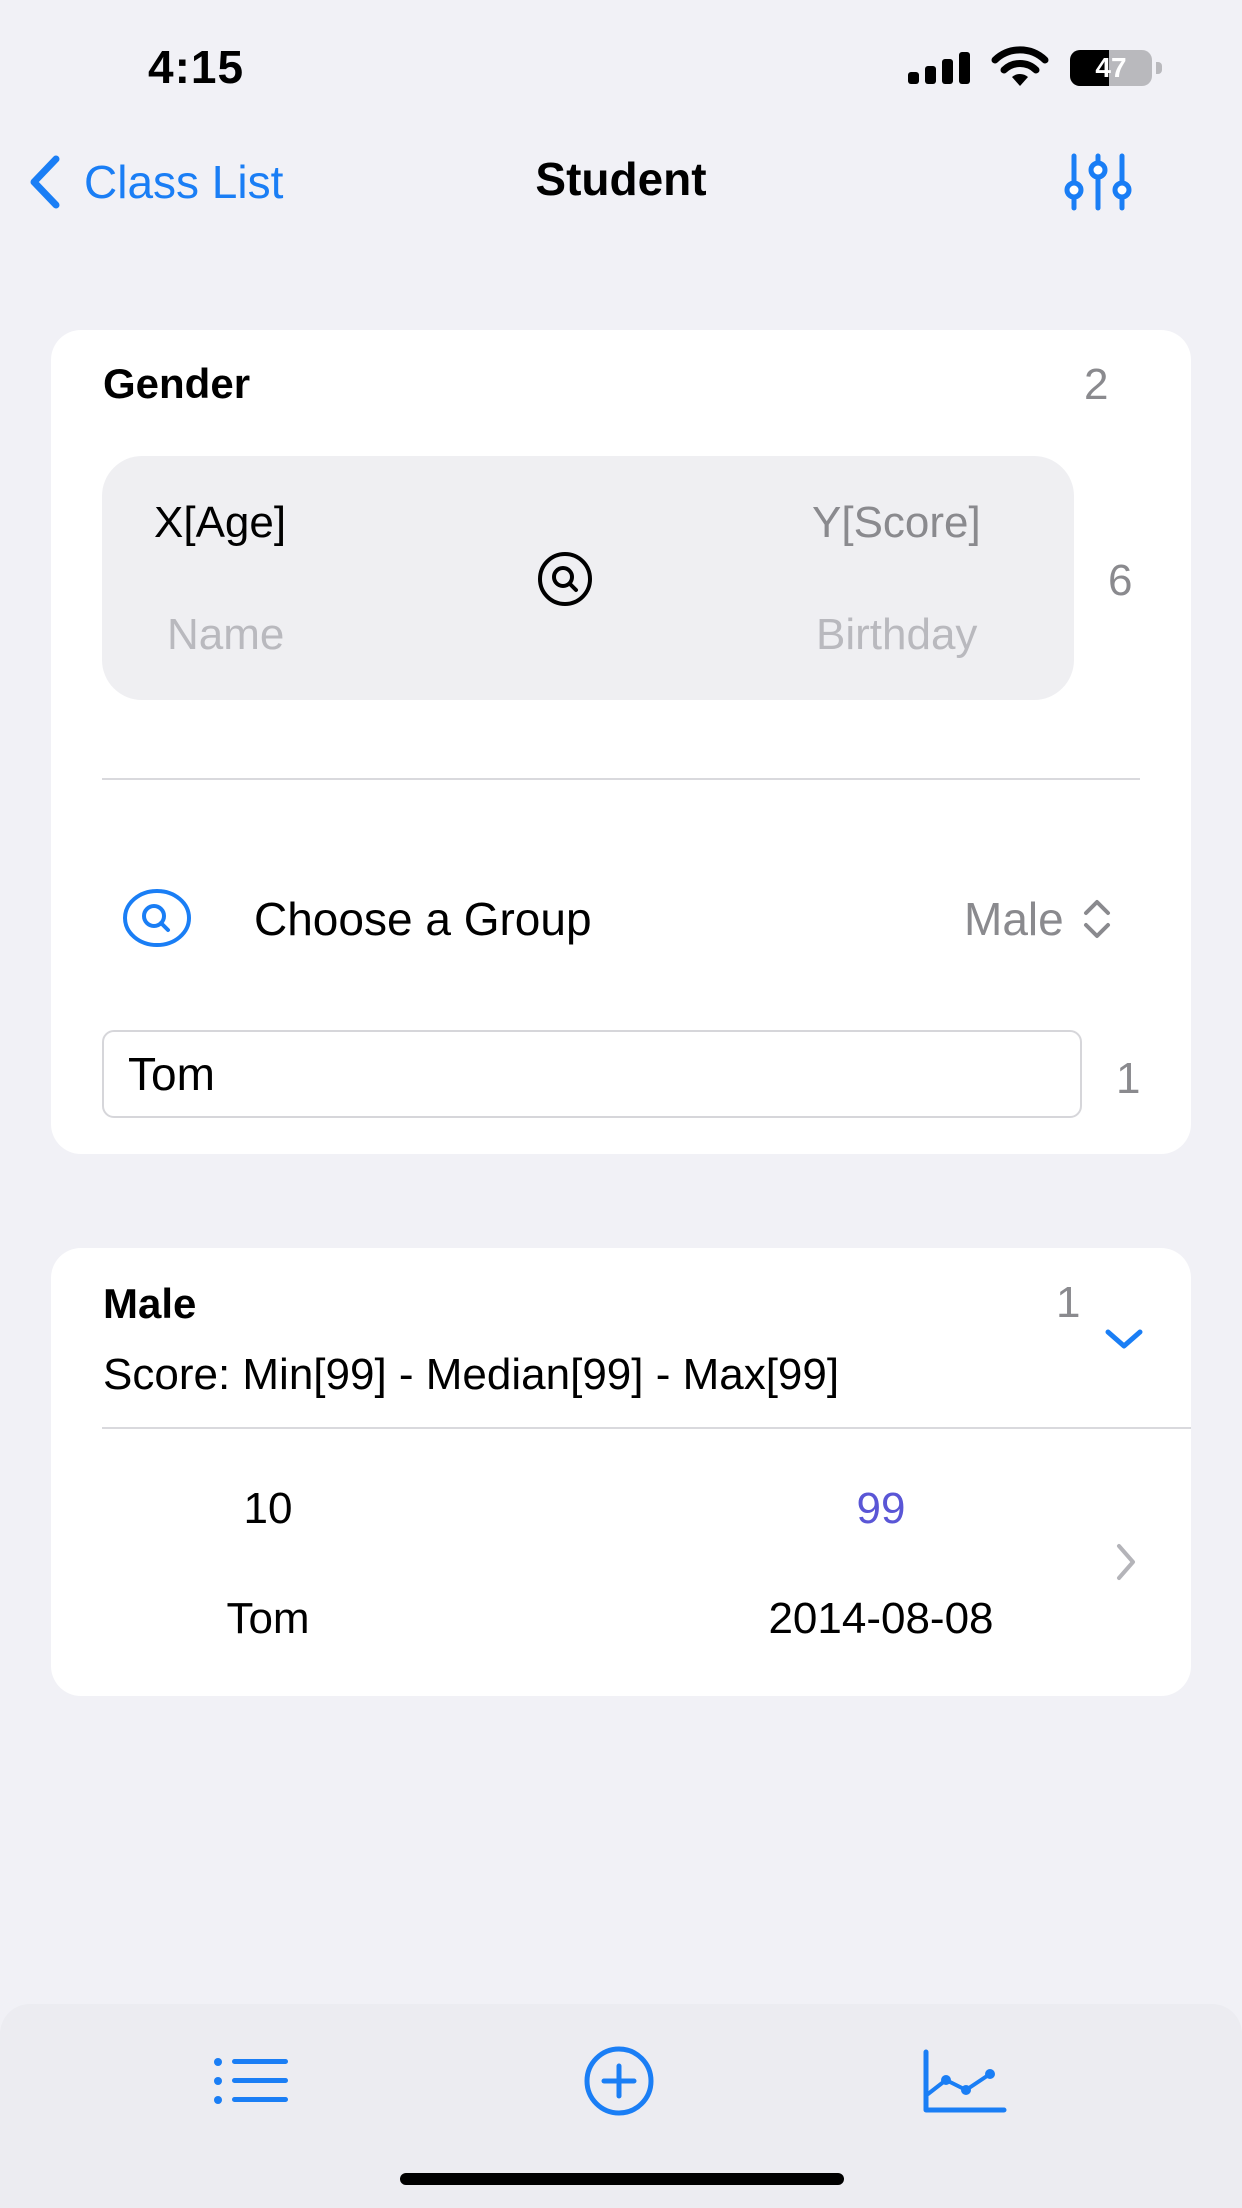 The image size is (1242, 2208). Describe the element at coordinates (268, 1508) in the screenshot. I see `row-age: 10` at that location.